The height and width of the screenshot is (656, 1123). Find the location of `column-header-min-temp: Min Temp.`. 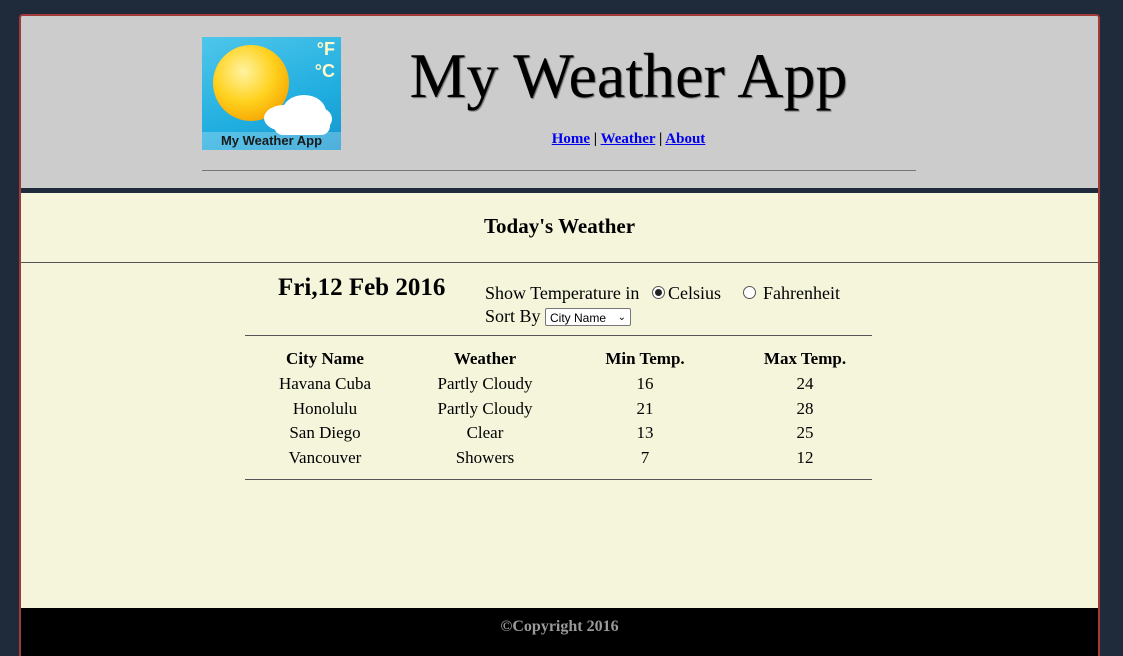

column-header-min-temp: Min Temp. is located at coordinates (645, 358).